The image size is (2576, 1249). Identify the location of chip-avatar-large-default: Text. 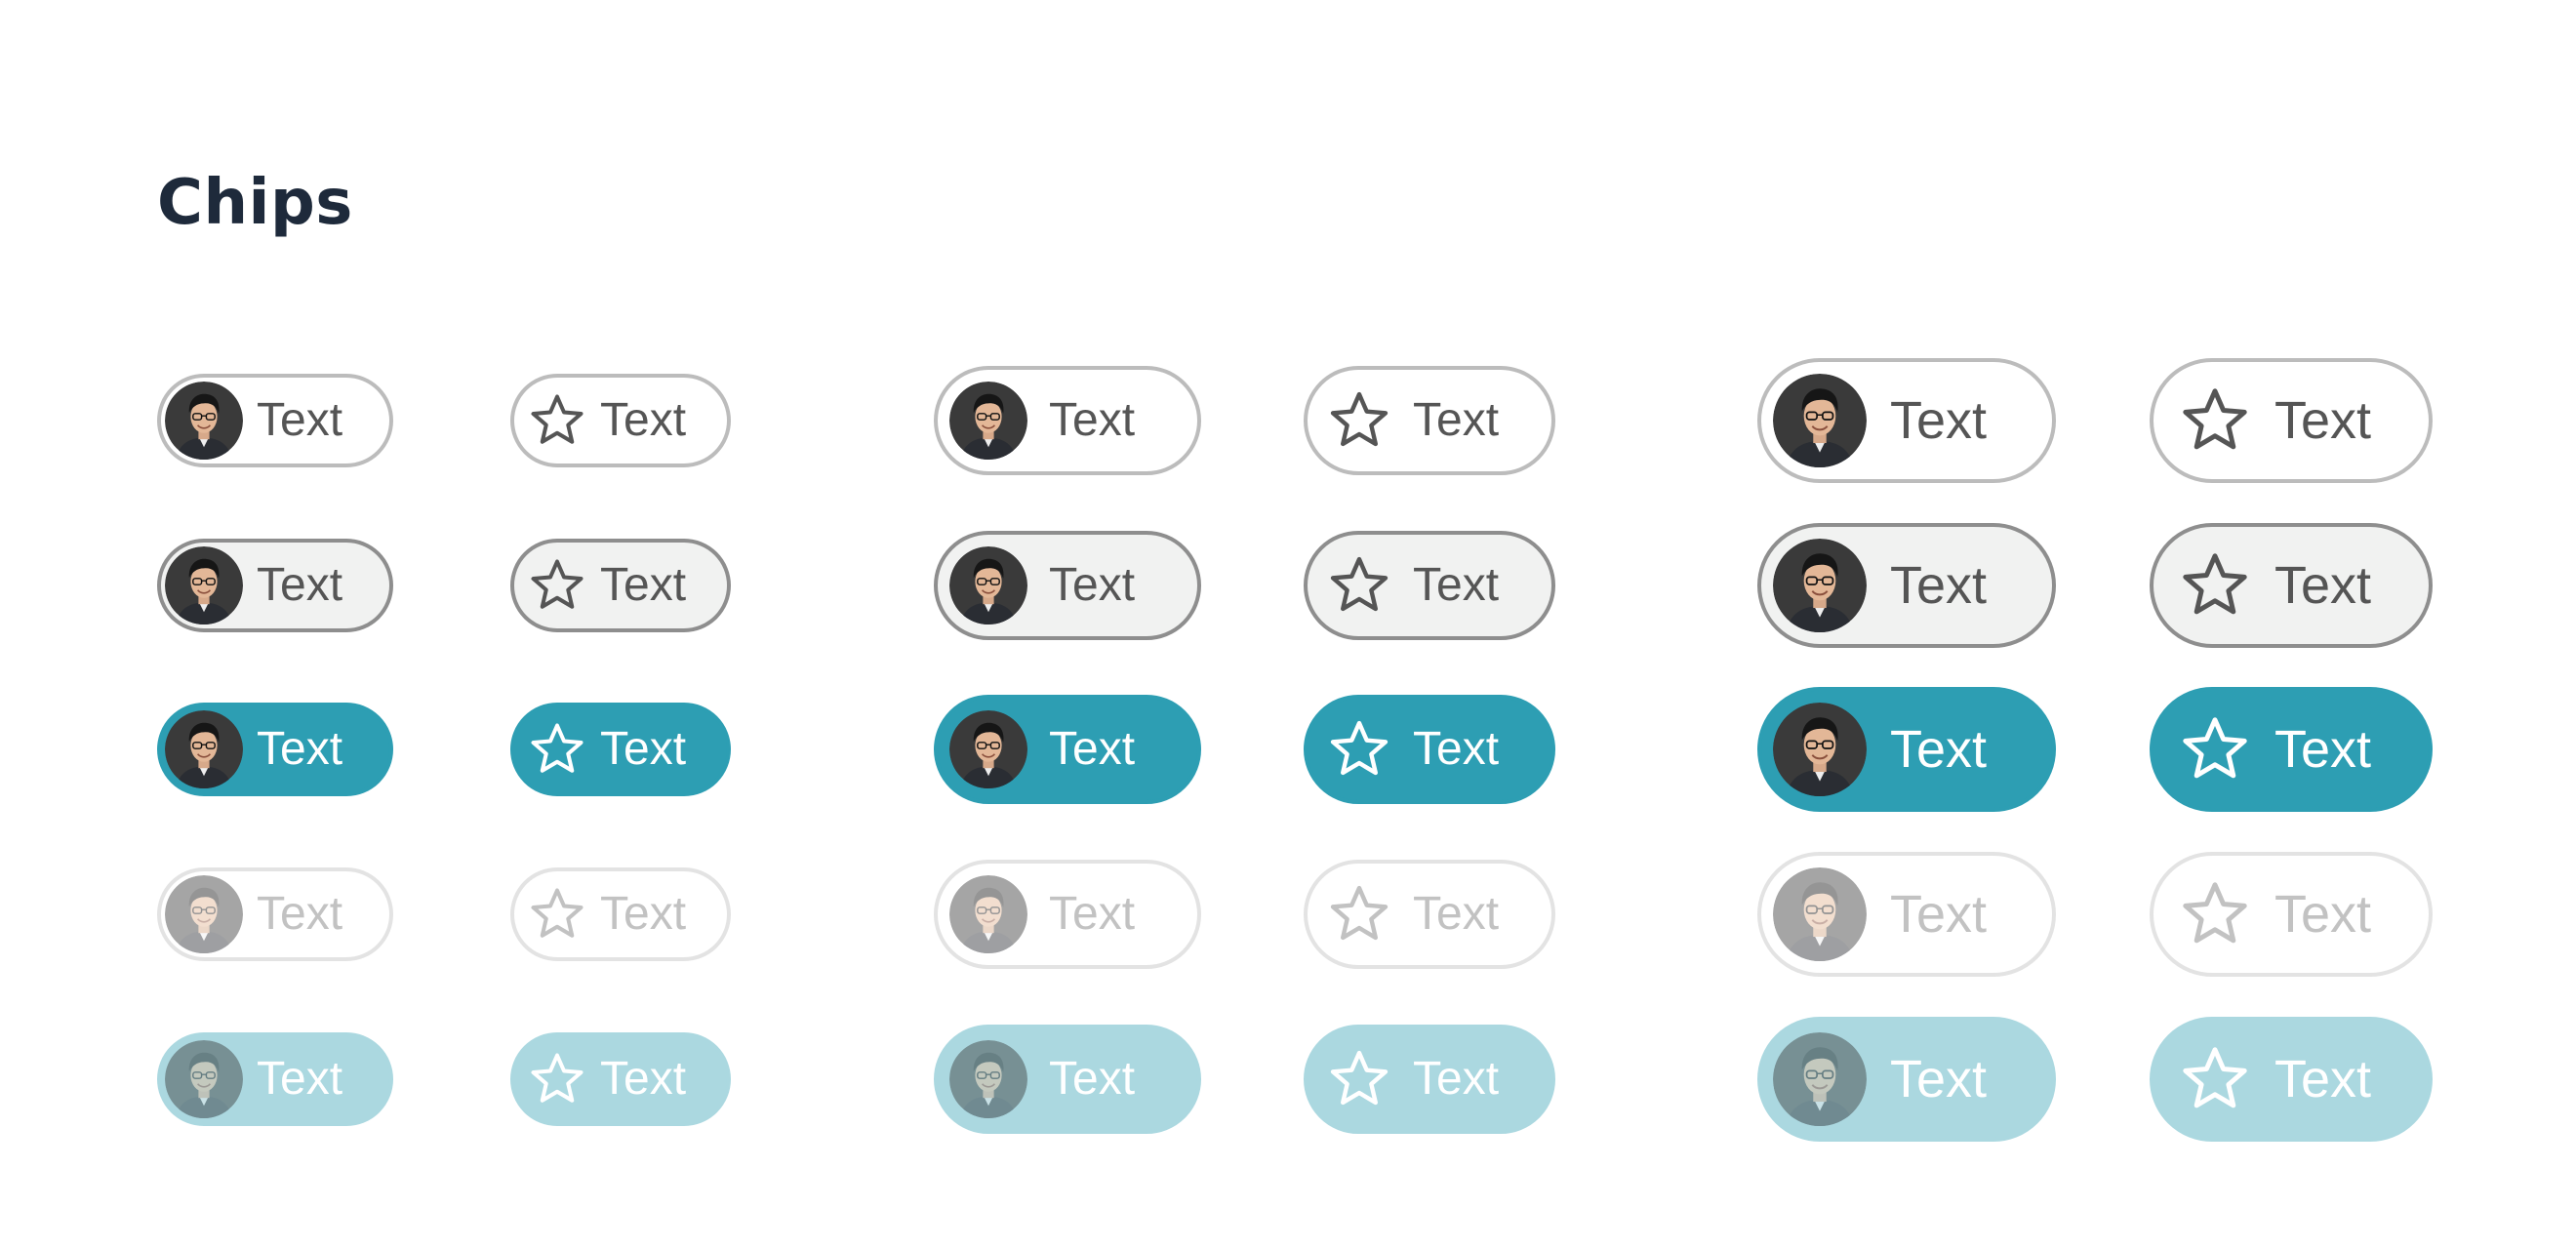
(1906, 420).